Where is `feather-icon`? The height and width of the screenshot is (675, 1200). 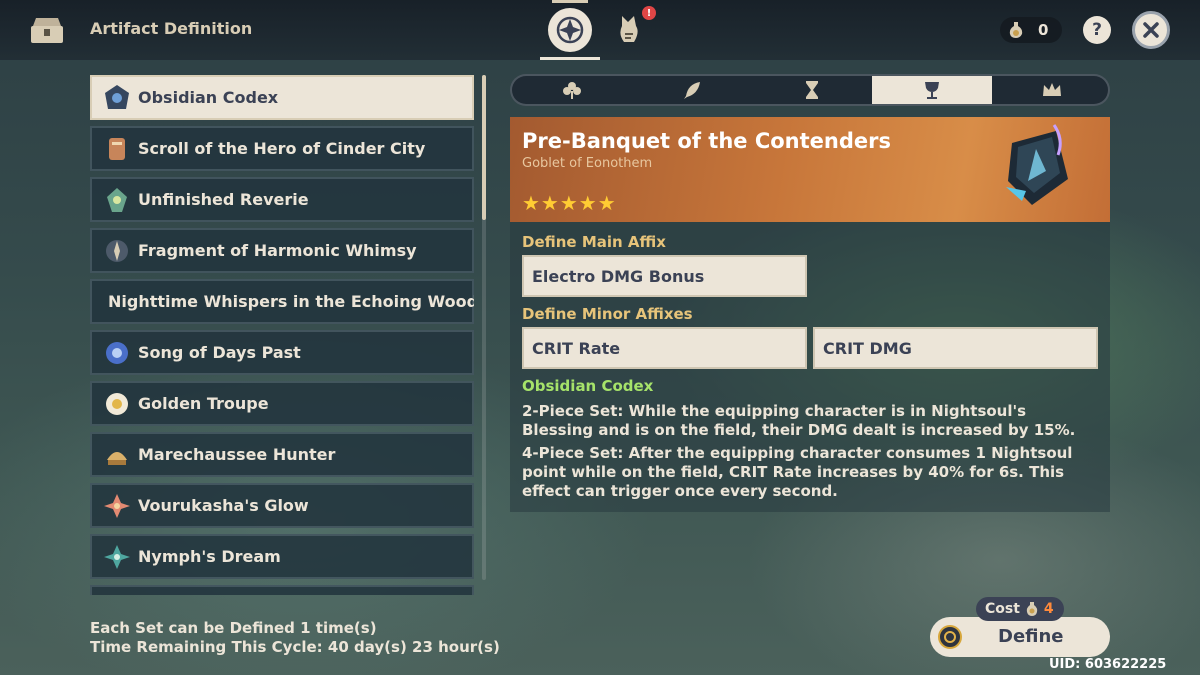
feather-icon is located at coordinates (692, 90).